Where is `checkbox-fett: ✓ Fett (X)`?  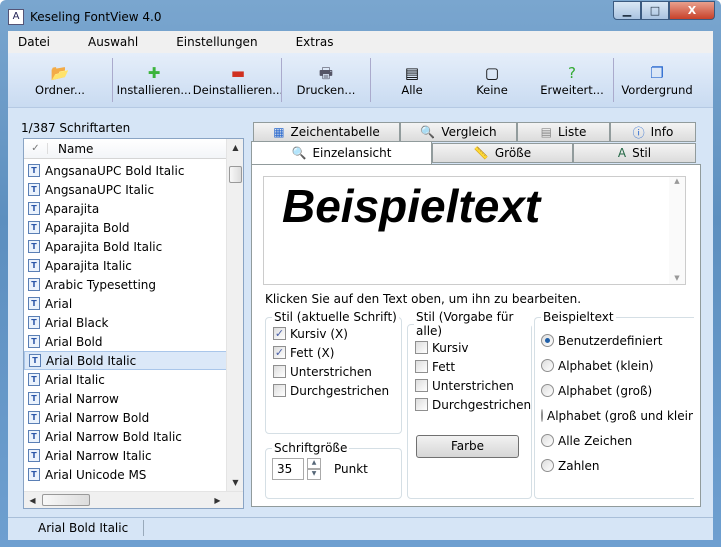
checkbox-fett: ✓ Fett (X) is located at coordinates (333, 352).